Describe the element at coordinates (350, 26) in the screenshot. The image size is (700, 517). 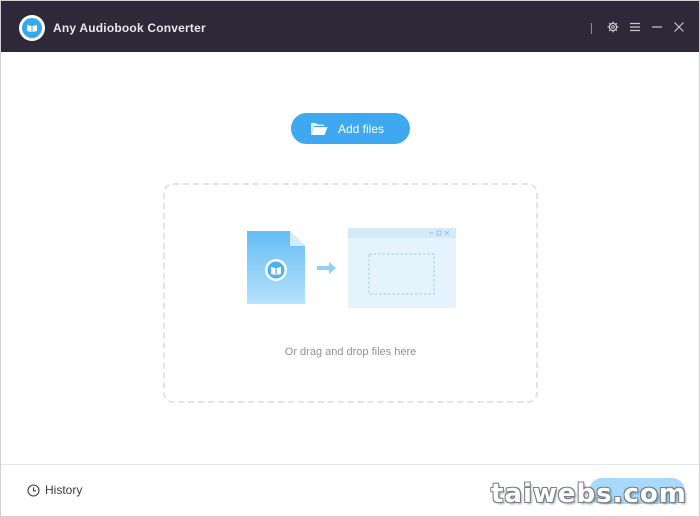
I see `title-bar: Any Audiobook Converter` at that location.